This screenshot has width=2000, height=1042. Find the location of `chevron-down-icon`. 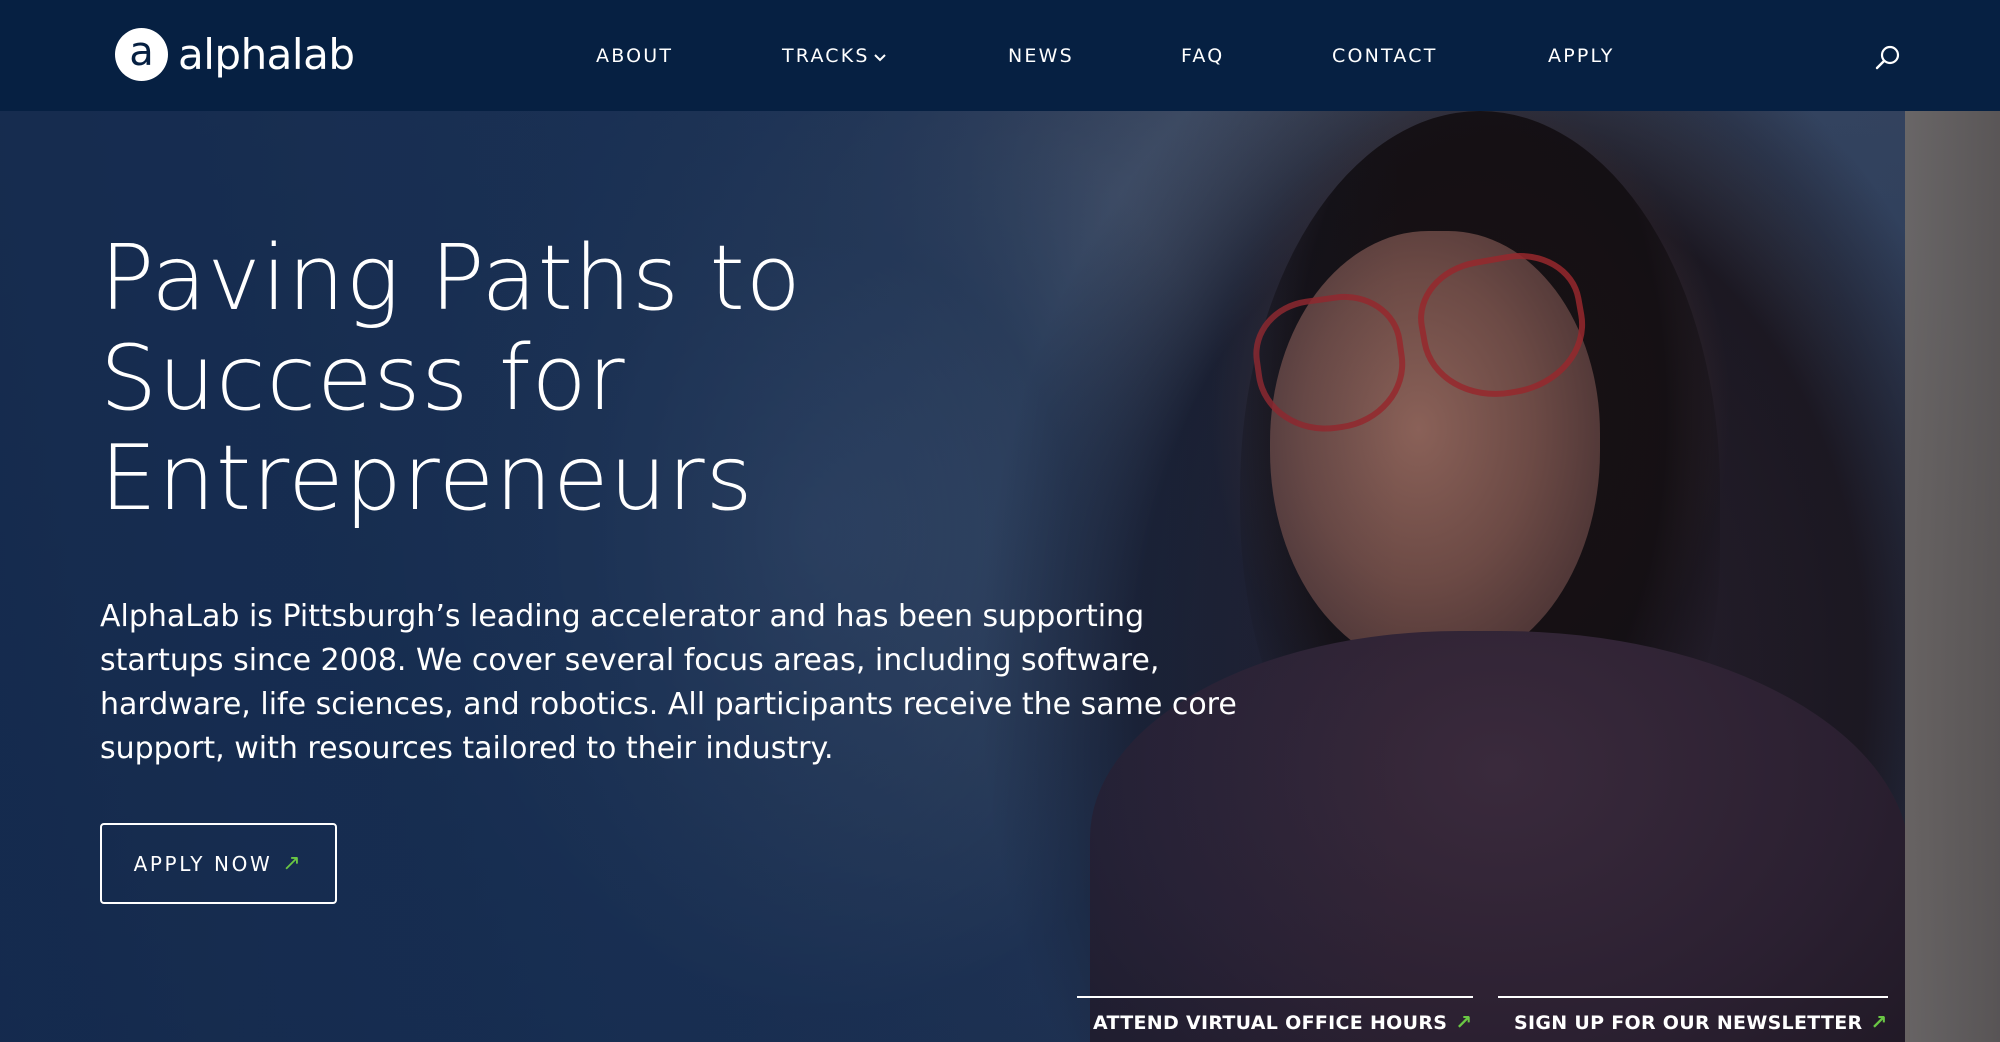

chevron-down-icon is located at coordinates (879, 56).